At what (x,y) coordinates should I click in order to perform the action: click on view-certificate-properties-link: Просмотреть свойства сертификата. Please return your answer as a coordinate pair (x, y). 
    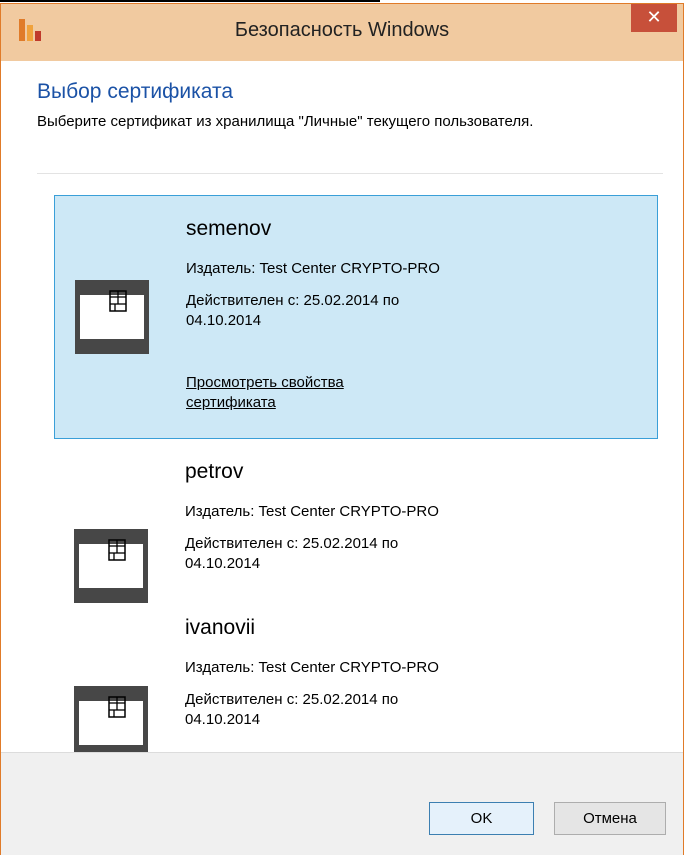
    Looking at the image, I should click on (306, 393).